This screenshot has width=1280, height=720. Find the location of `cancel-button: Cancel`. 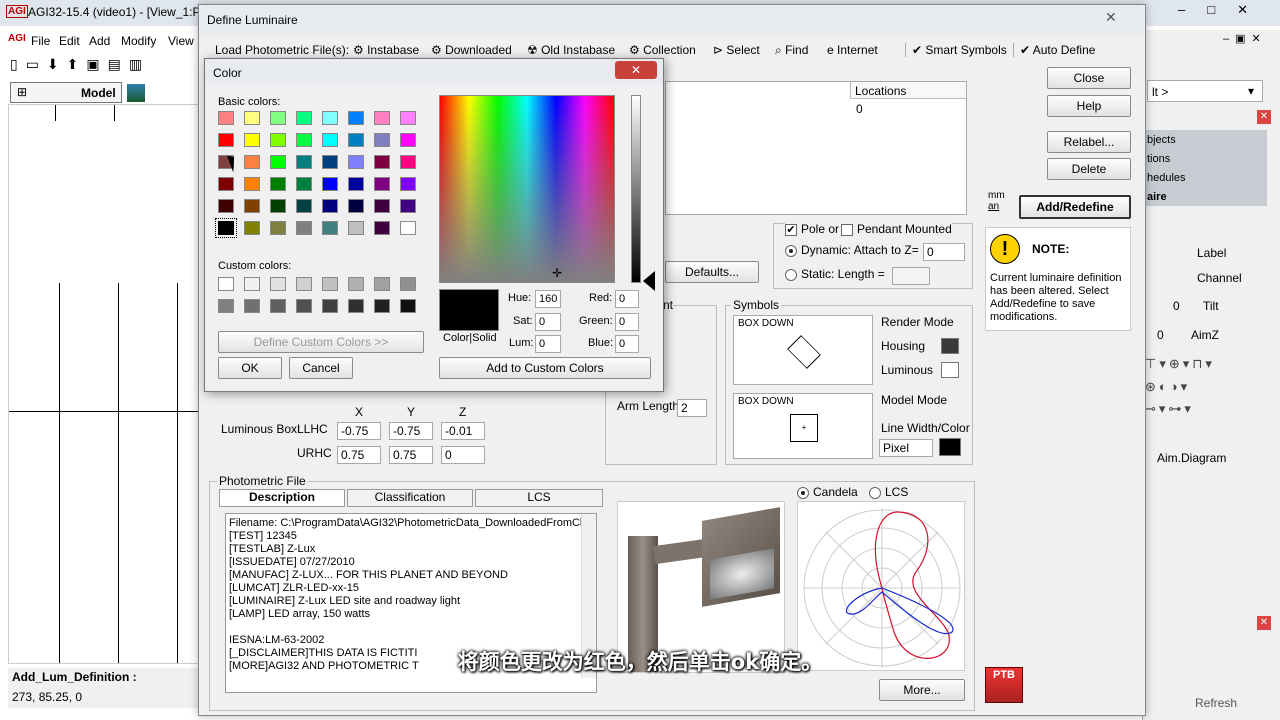

cancel-button: Cancel is located at coordinates (321, 368).